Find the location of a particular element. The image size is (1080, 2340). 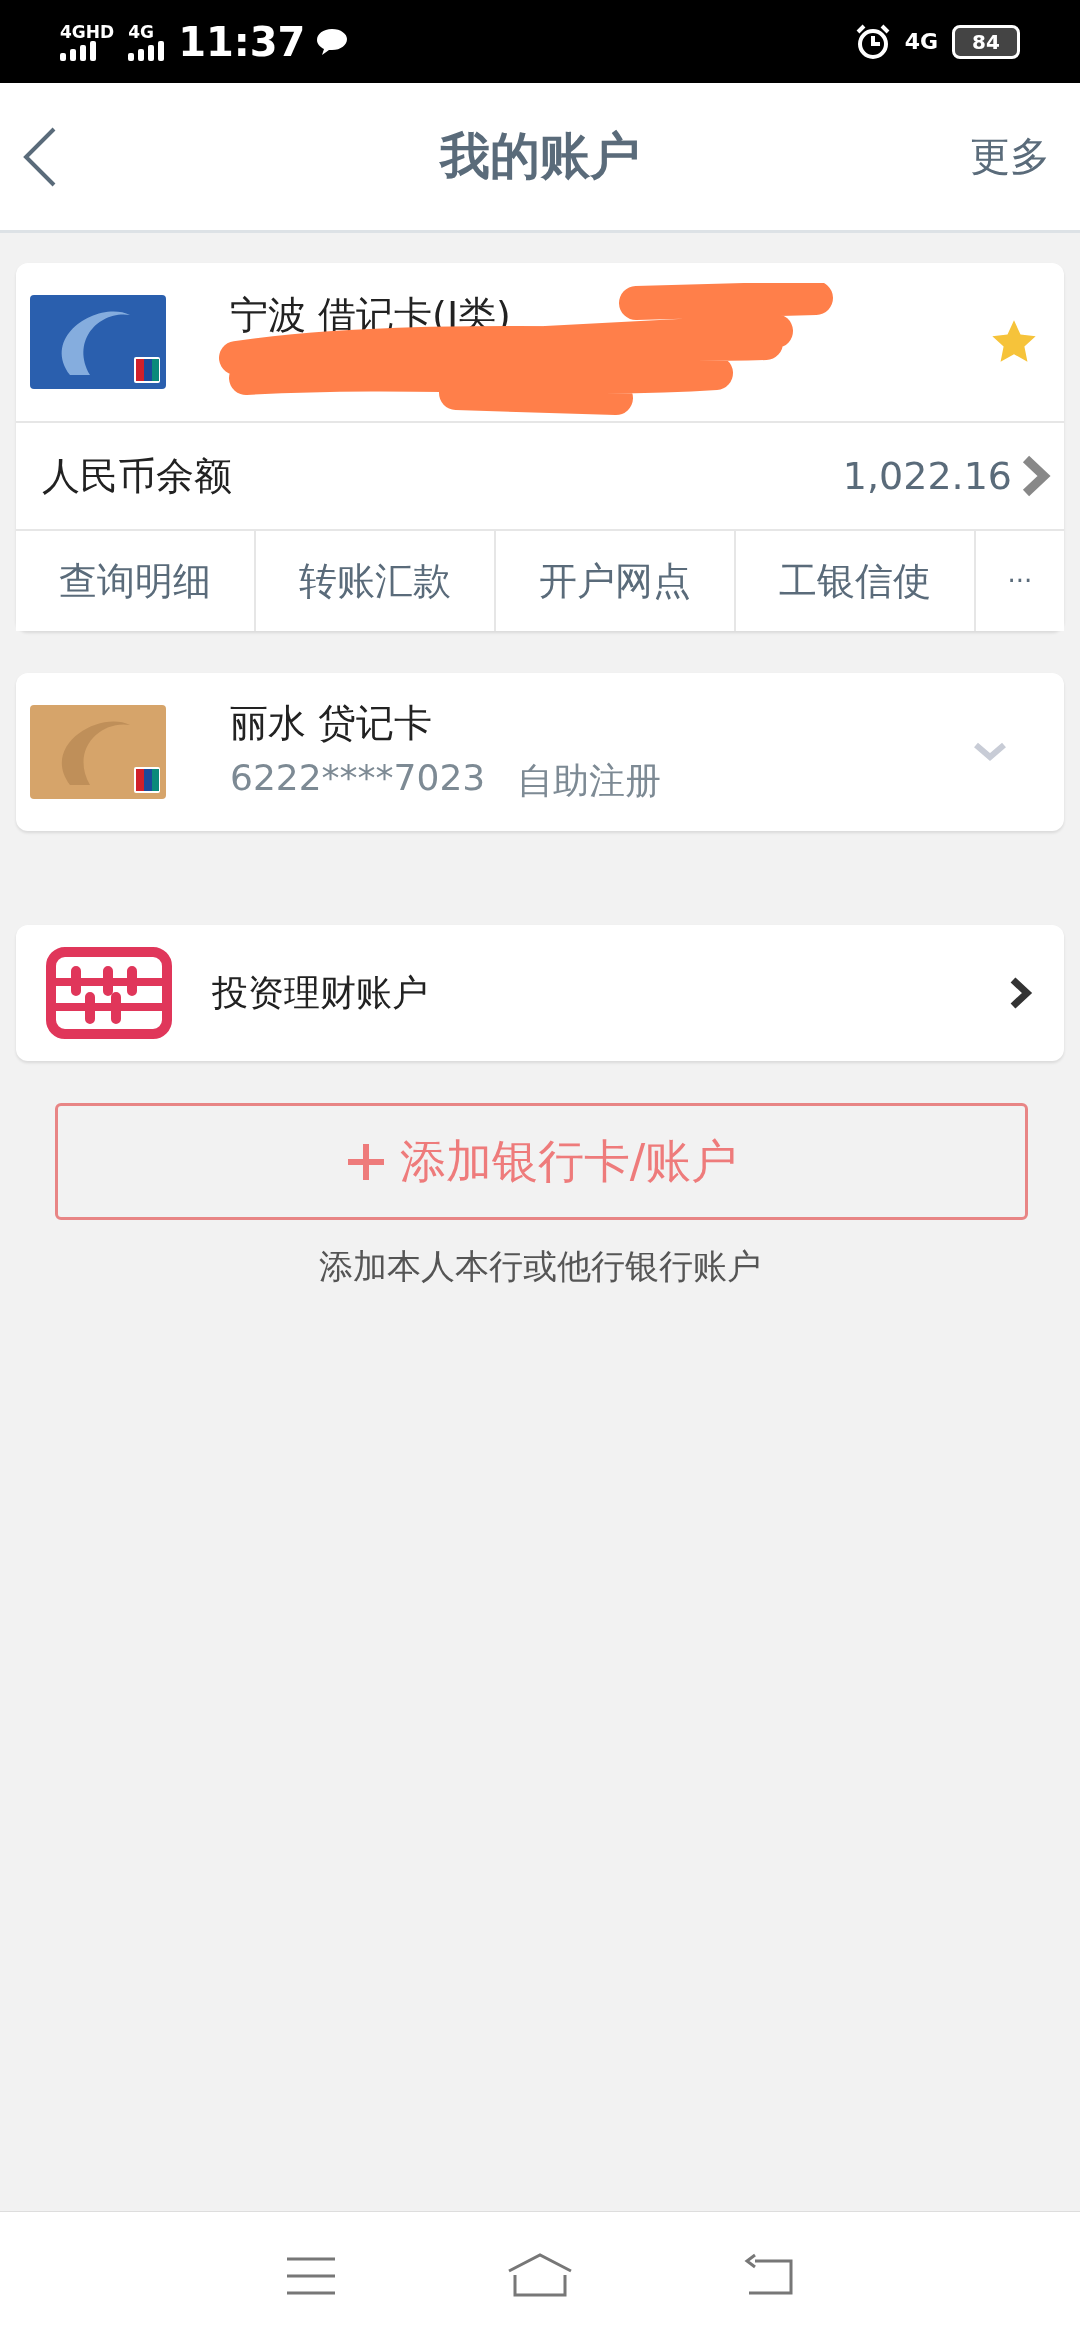

abacus-icon is located at coordinates (109, 993).